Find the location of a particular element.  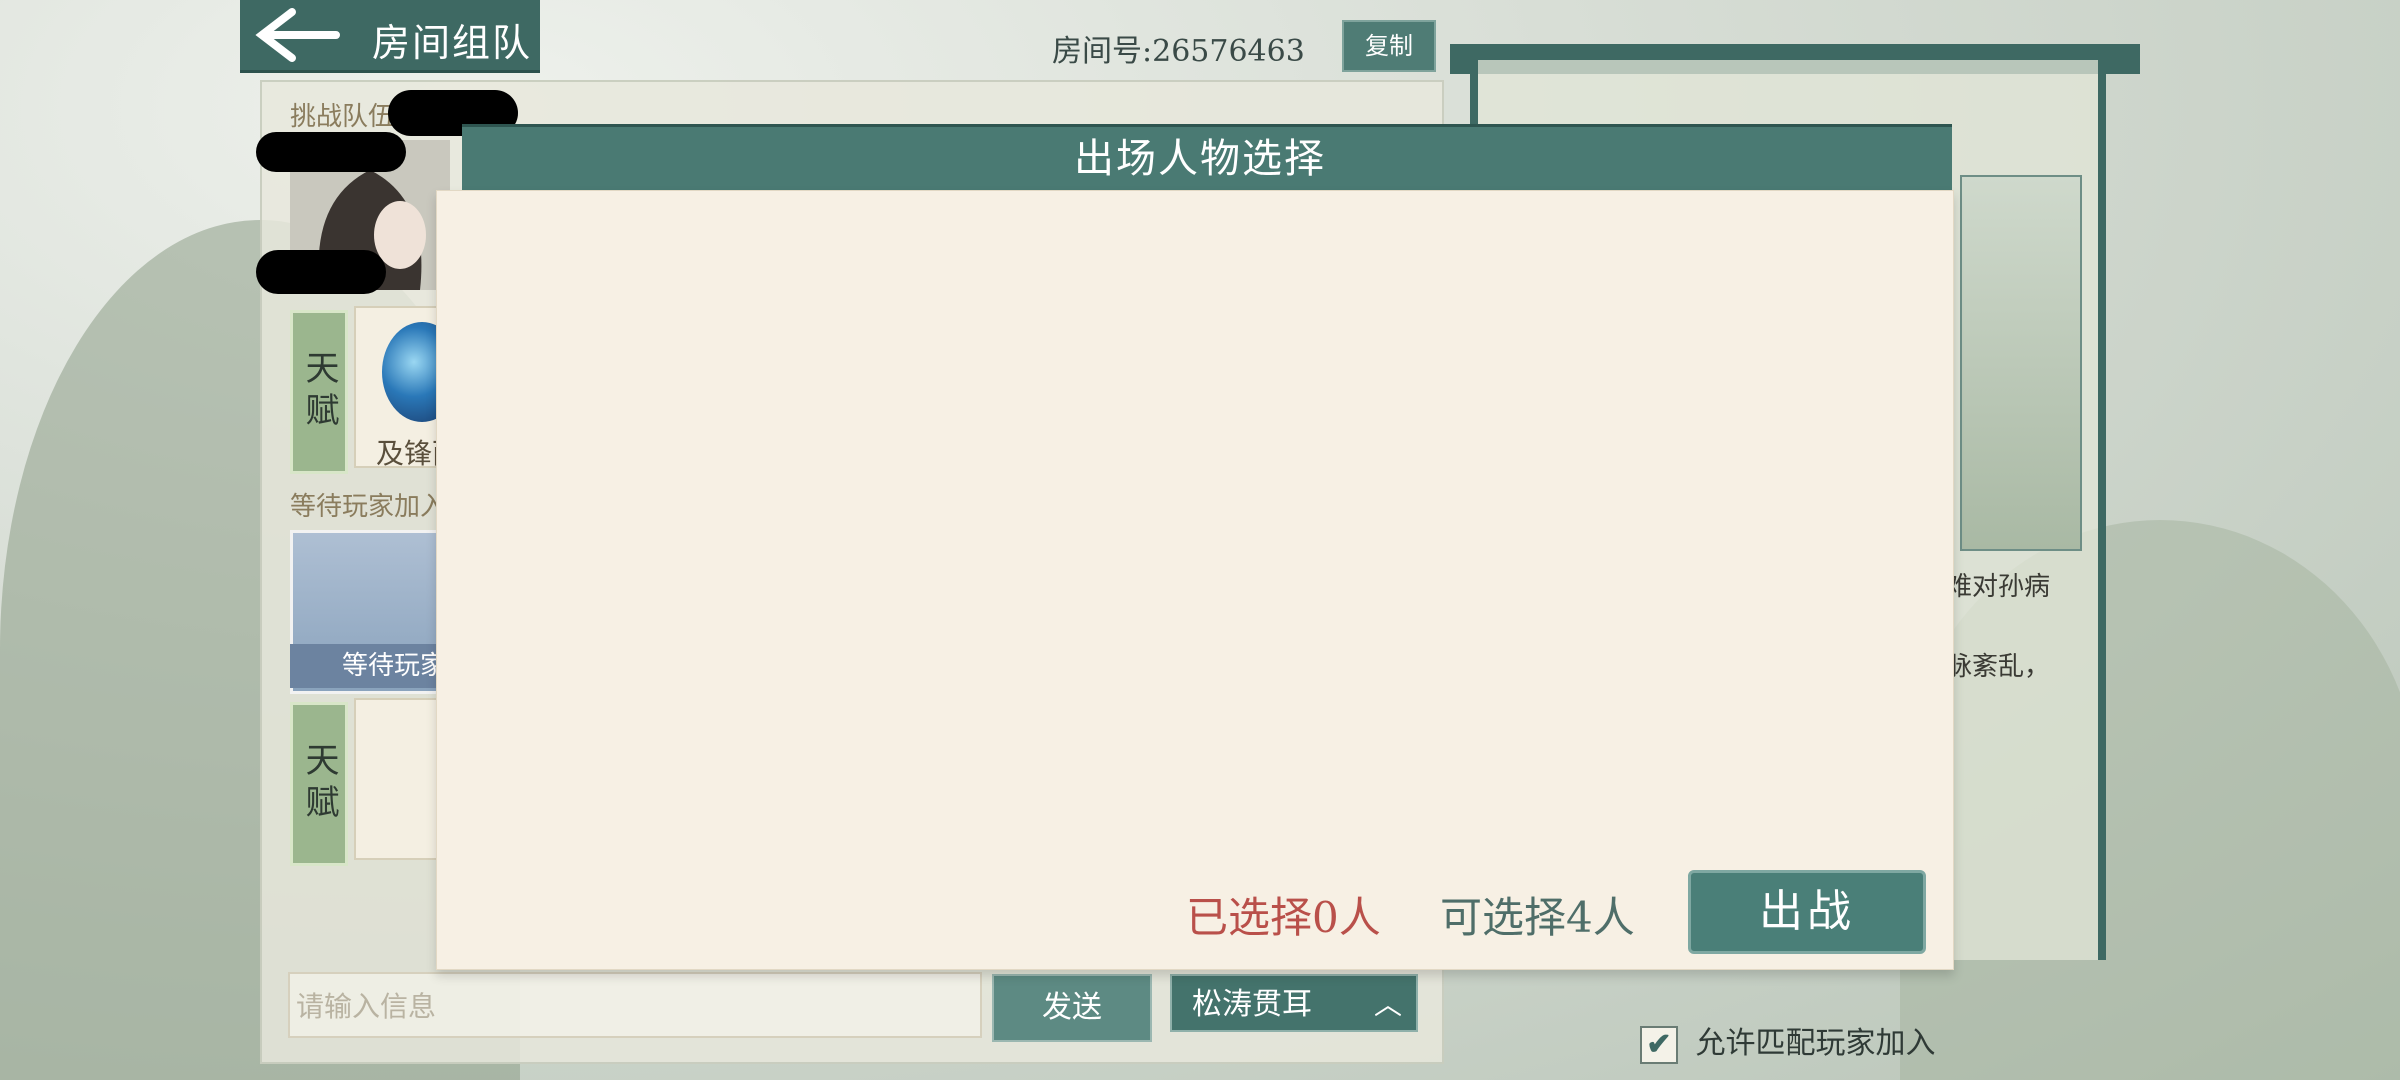

waiting-label: 等待玩家加入 is located at coordinates (368, 507).